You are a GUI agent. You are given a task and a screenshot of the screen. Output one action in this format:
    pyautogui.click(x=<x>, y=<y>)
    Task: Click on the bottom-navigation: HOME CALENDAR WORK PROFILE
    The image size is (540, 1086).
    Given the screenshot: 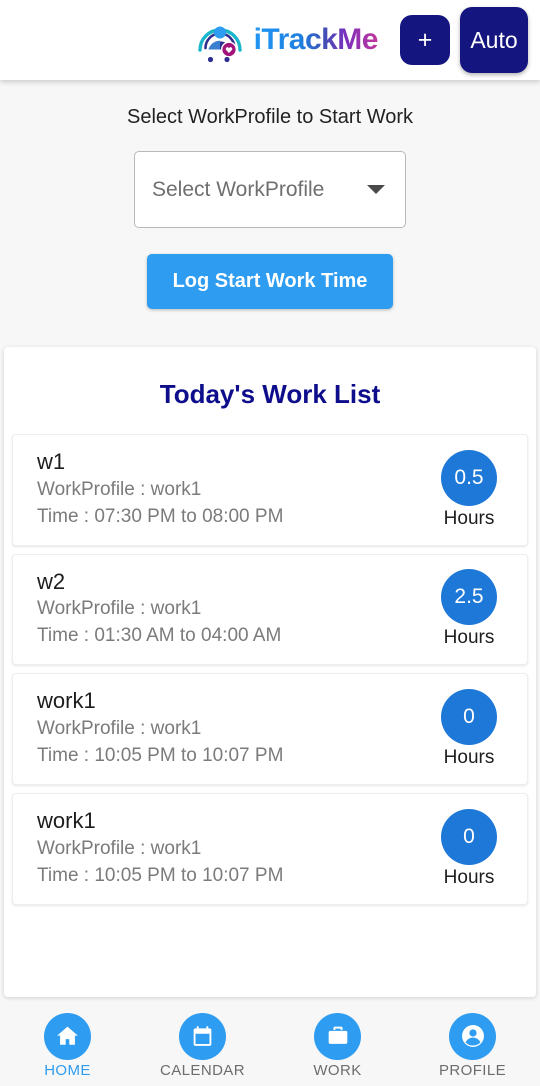 What is the action you would take?
    pyautogui.click(x=270, y=1045)
    